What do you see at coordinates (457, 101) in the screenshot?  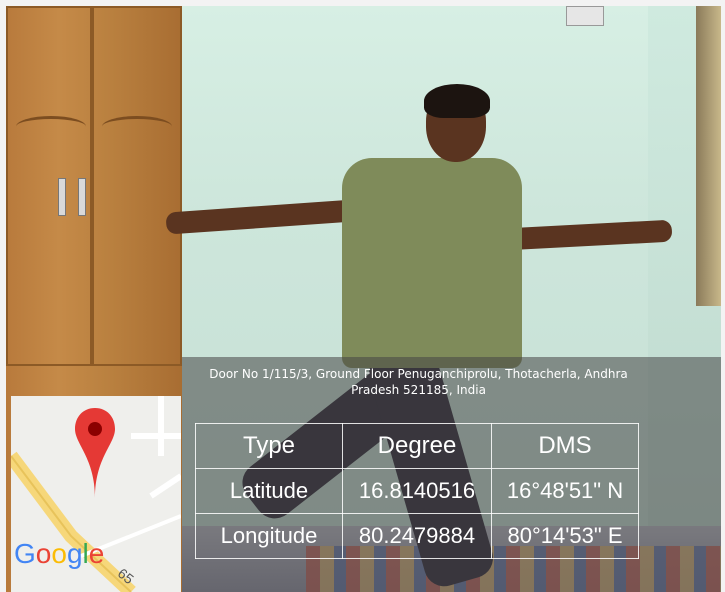 I see `person-hair` at bounding box center [457, 101].